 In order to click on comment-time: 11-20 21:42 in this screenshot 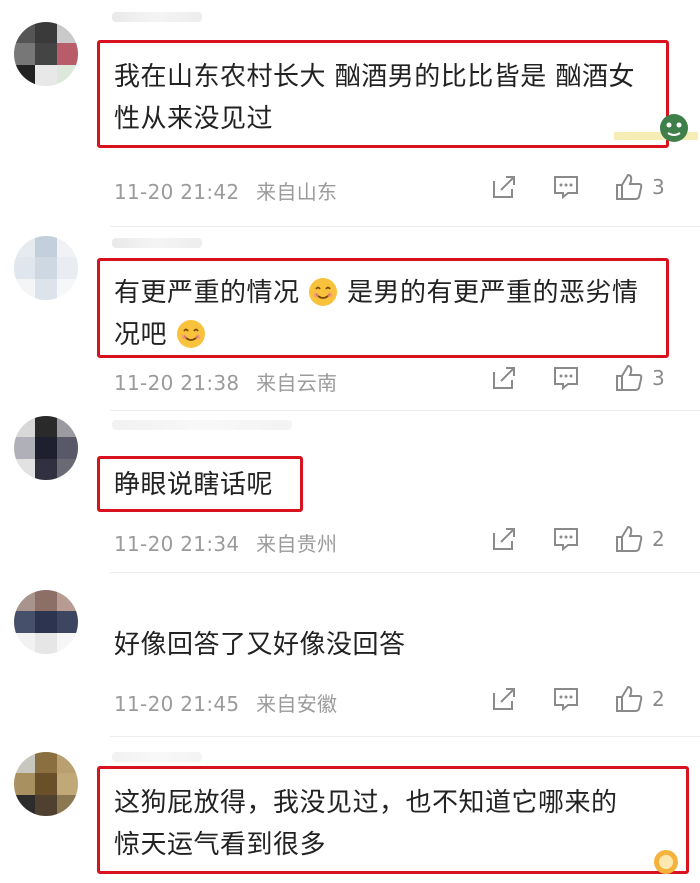, I will do `click(177, 192)`.